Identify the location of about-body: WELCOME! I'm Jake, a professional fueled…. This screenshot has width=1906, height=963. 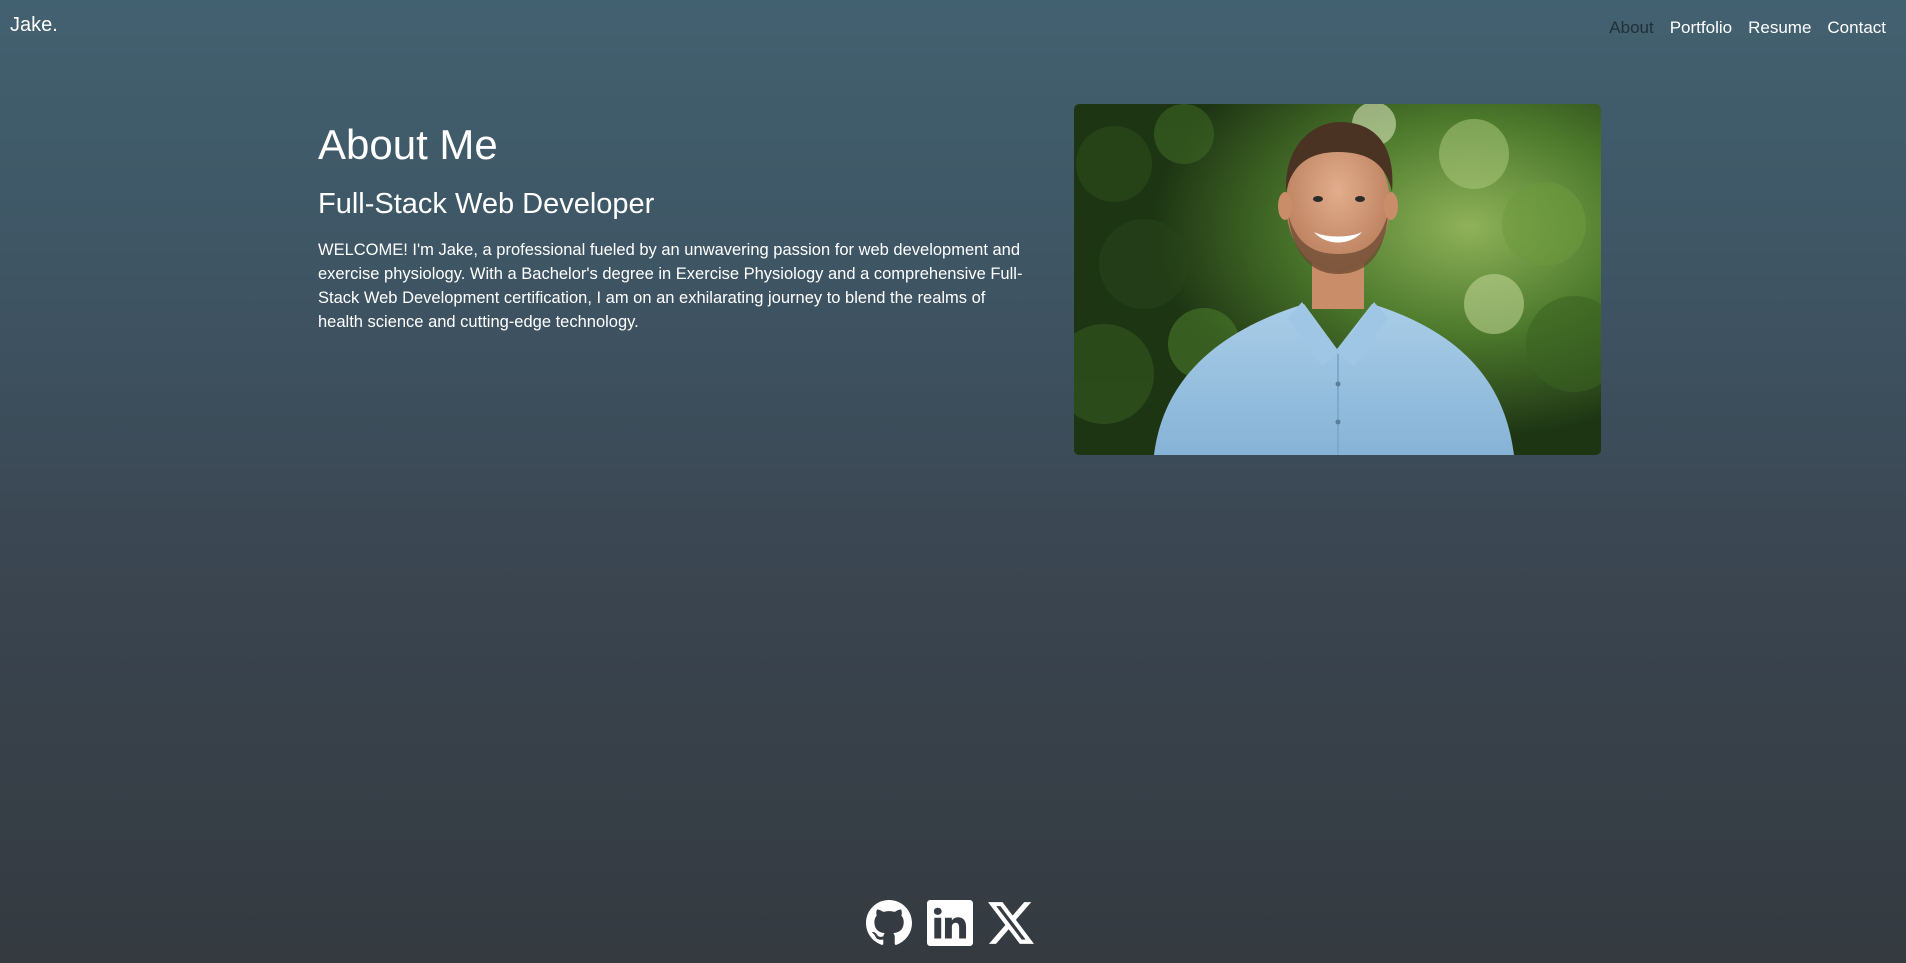
(670, 286).